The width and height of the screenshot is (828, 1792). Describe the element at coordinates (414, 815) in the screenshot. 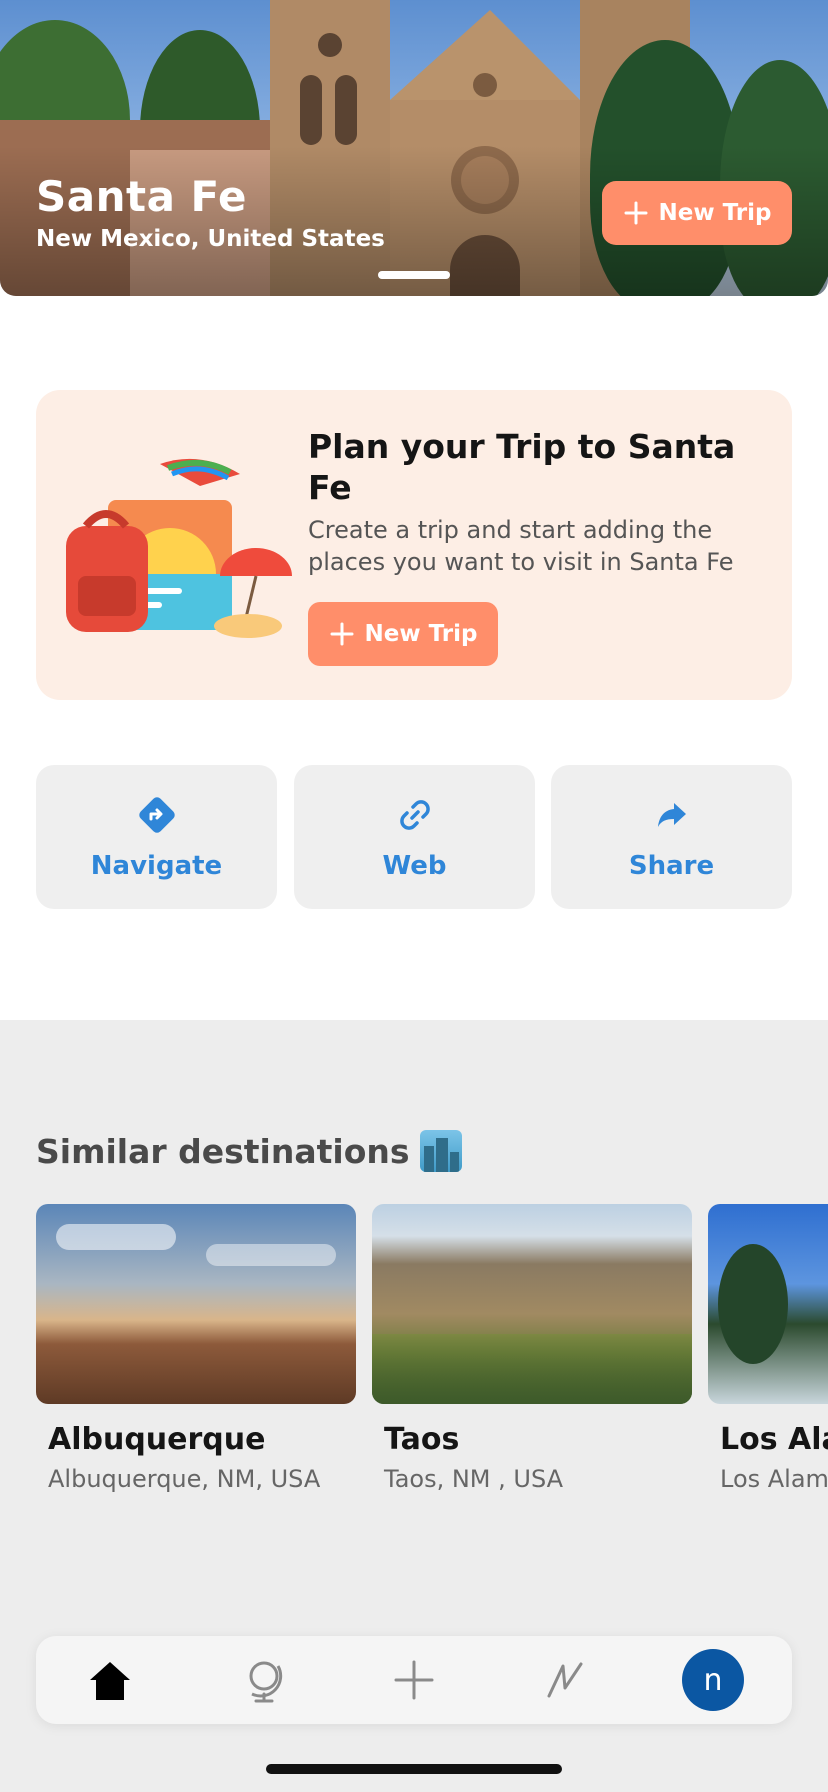

I see `link-icon` at that location.